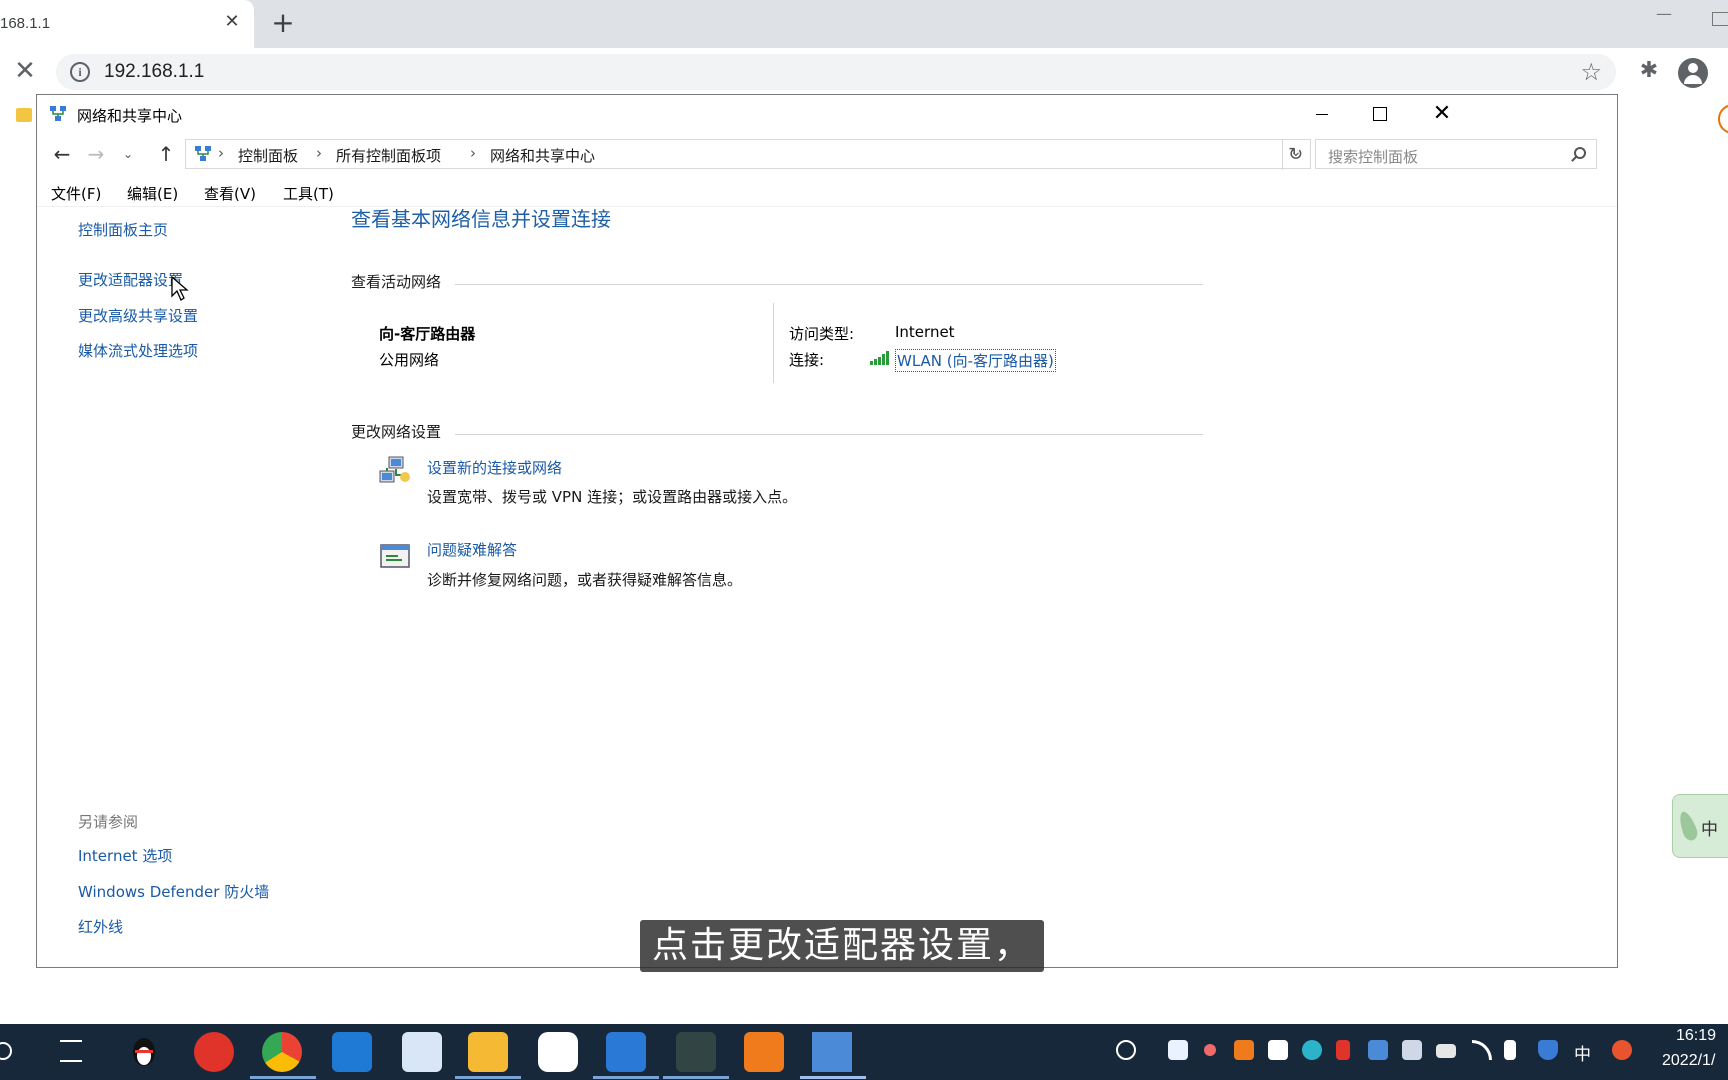 This screenshot has height=1080, width=1728. What do you see at coordinates (472, 549) in the screenshot?
I see `troubleshoot-link: 问题疑难解答` at bounding box center [472, 549].